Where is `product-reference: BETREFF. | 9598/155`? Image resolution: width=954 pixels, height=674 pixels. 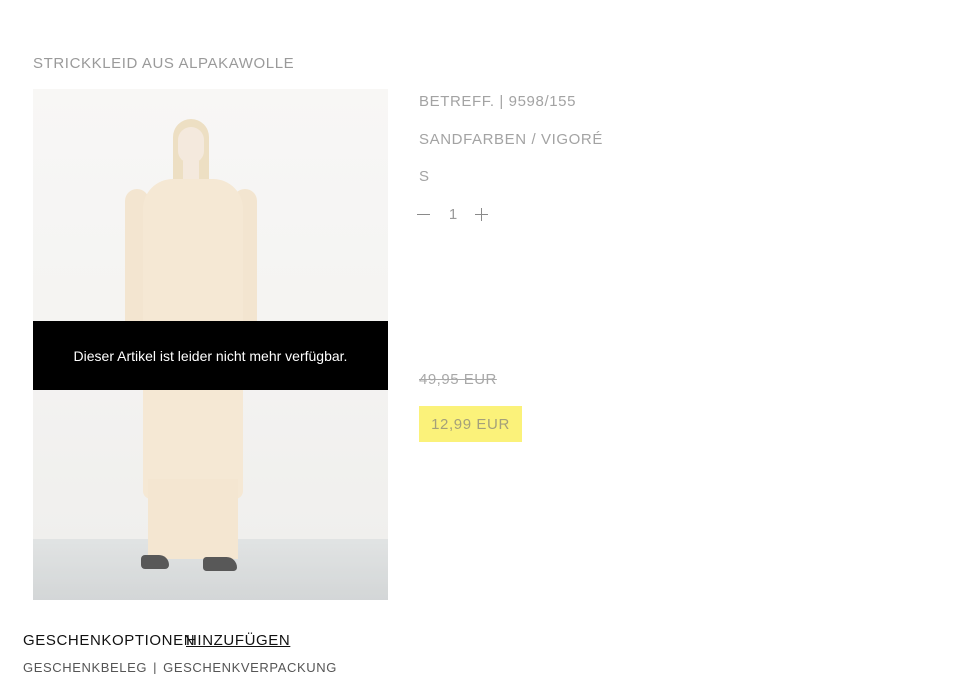
product-reference: BETREFF. | 9598/155 is located at coordinates (498, 101).